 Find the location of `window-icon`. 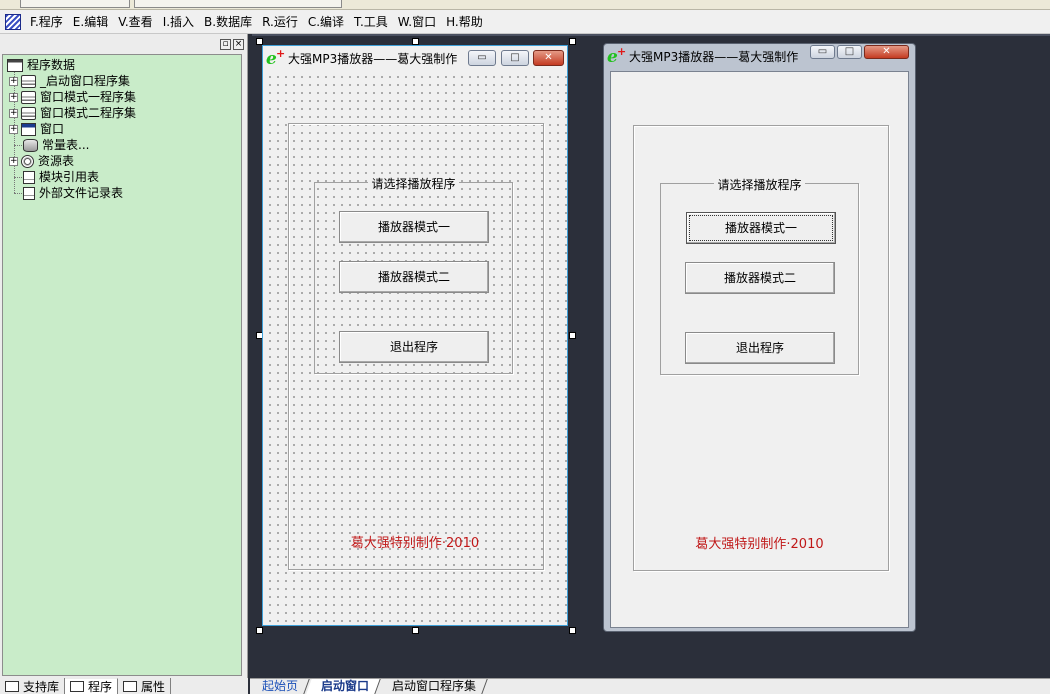

window-icon is located at coordinates (28, 129).